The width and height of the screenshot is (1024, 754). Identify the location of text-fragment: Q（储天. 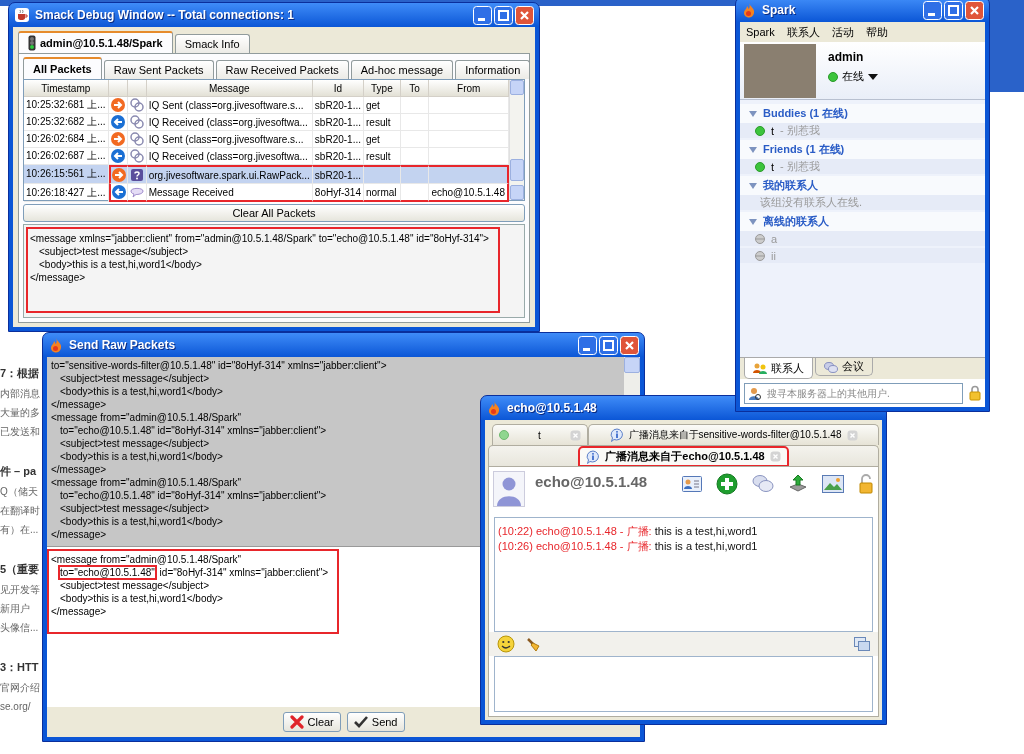
(19, 492).